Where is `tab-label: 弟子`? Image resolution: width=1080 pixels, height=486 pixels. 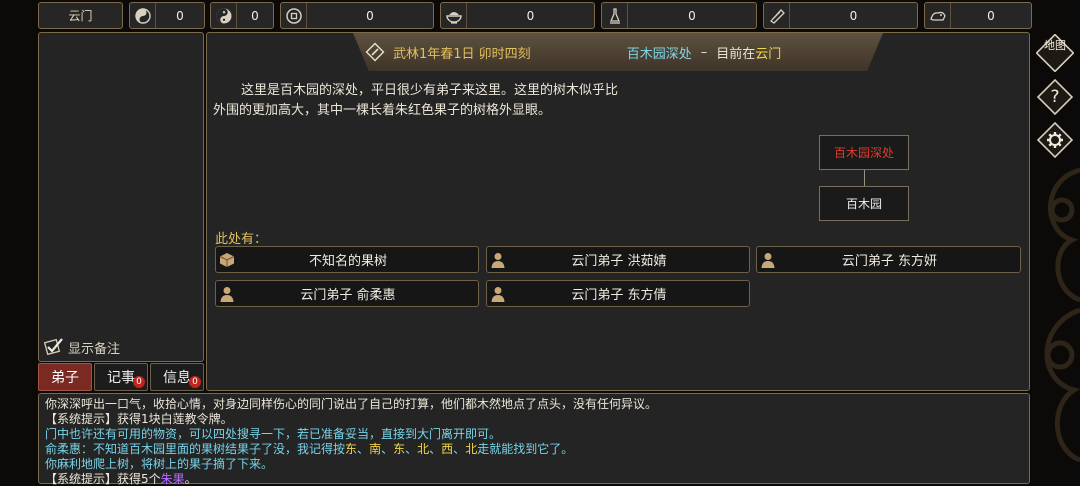 tab-label: 弟子 is located at coordinates (65, 378).